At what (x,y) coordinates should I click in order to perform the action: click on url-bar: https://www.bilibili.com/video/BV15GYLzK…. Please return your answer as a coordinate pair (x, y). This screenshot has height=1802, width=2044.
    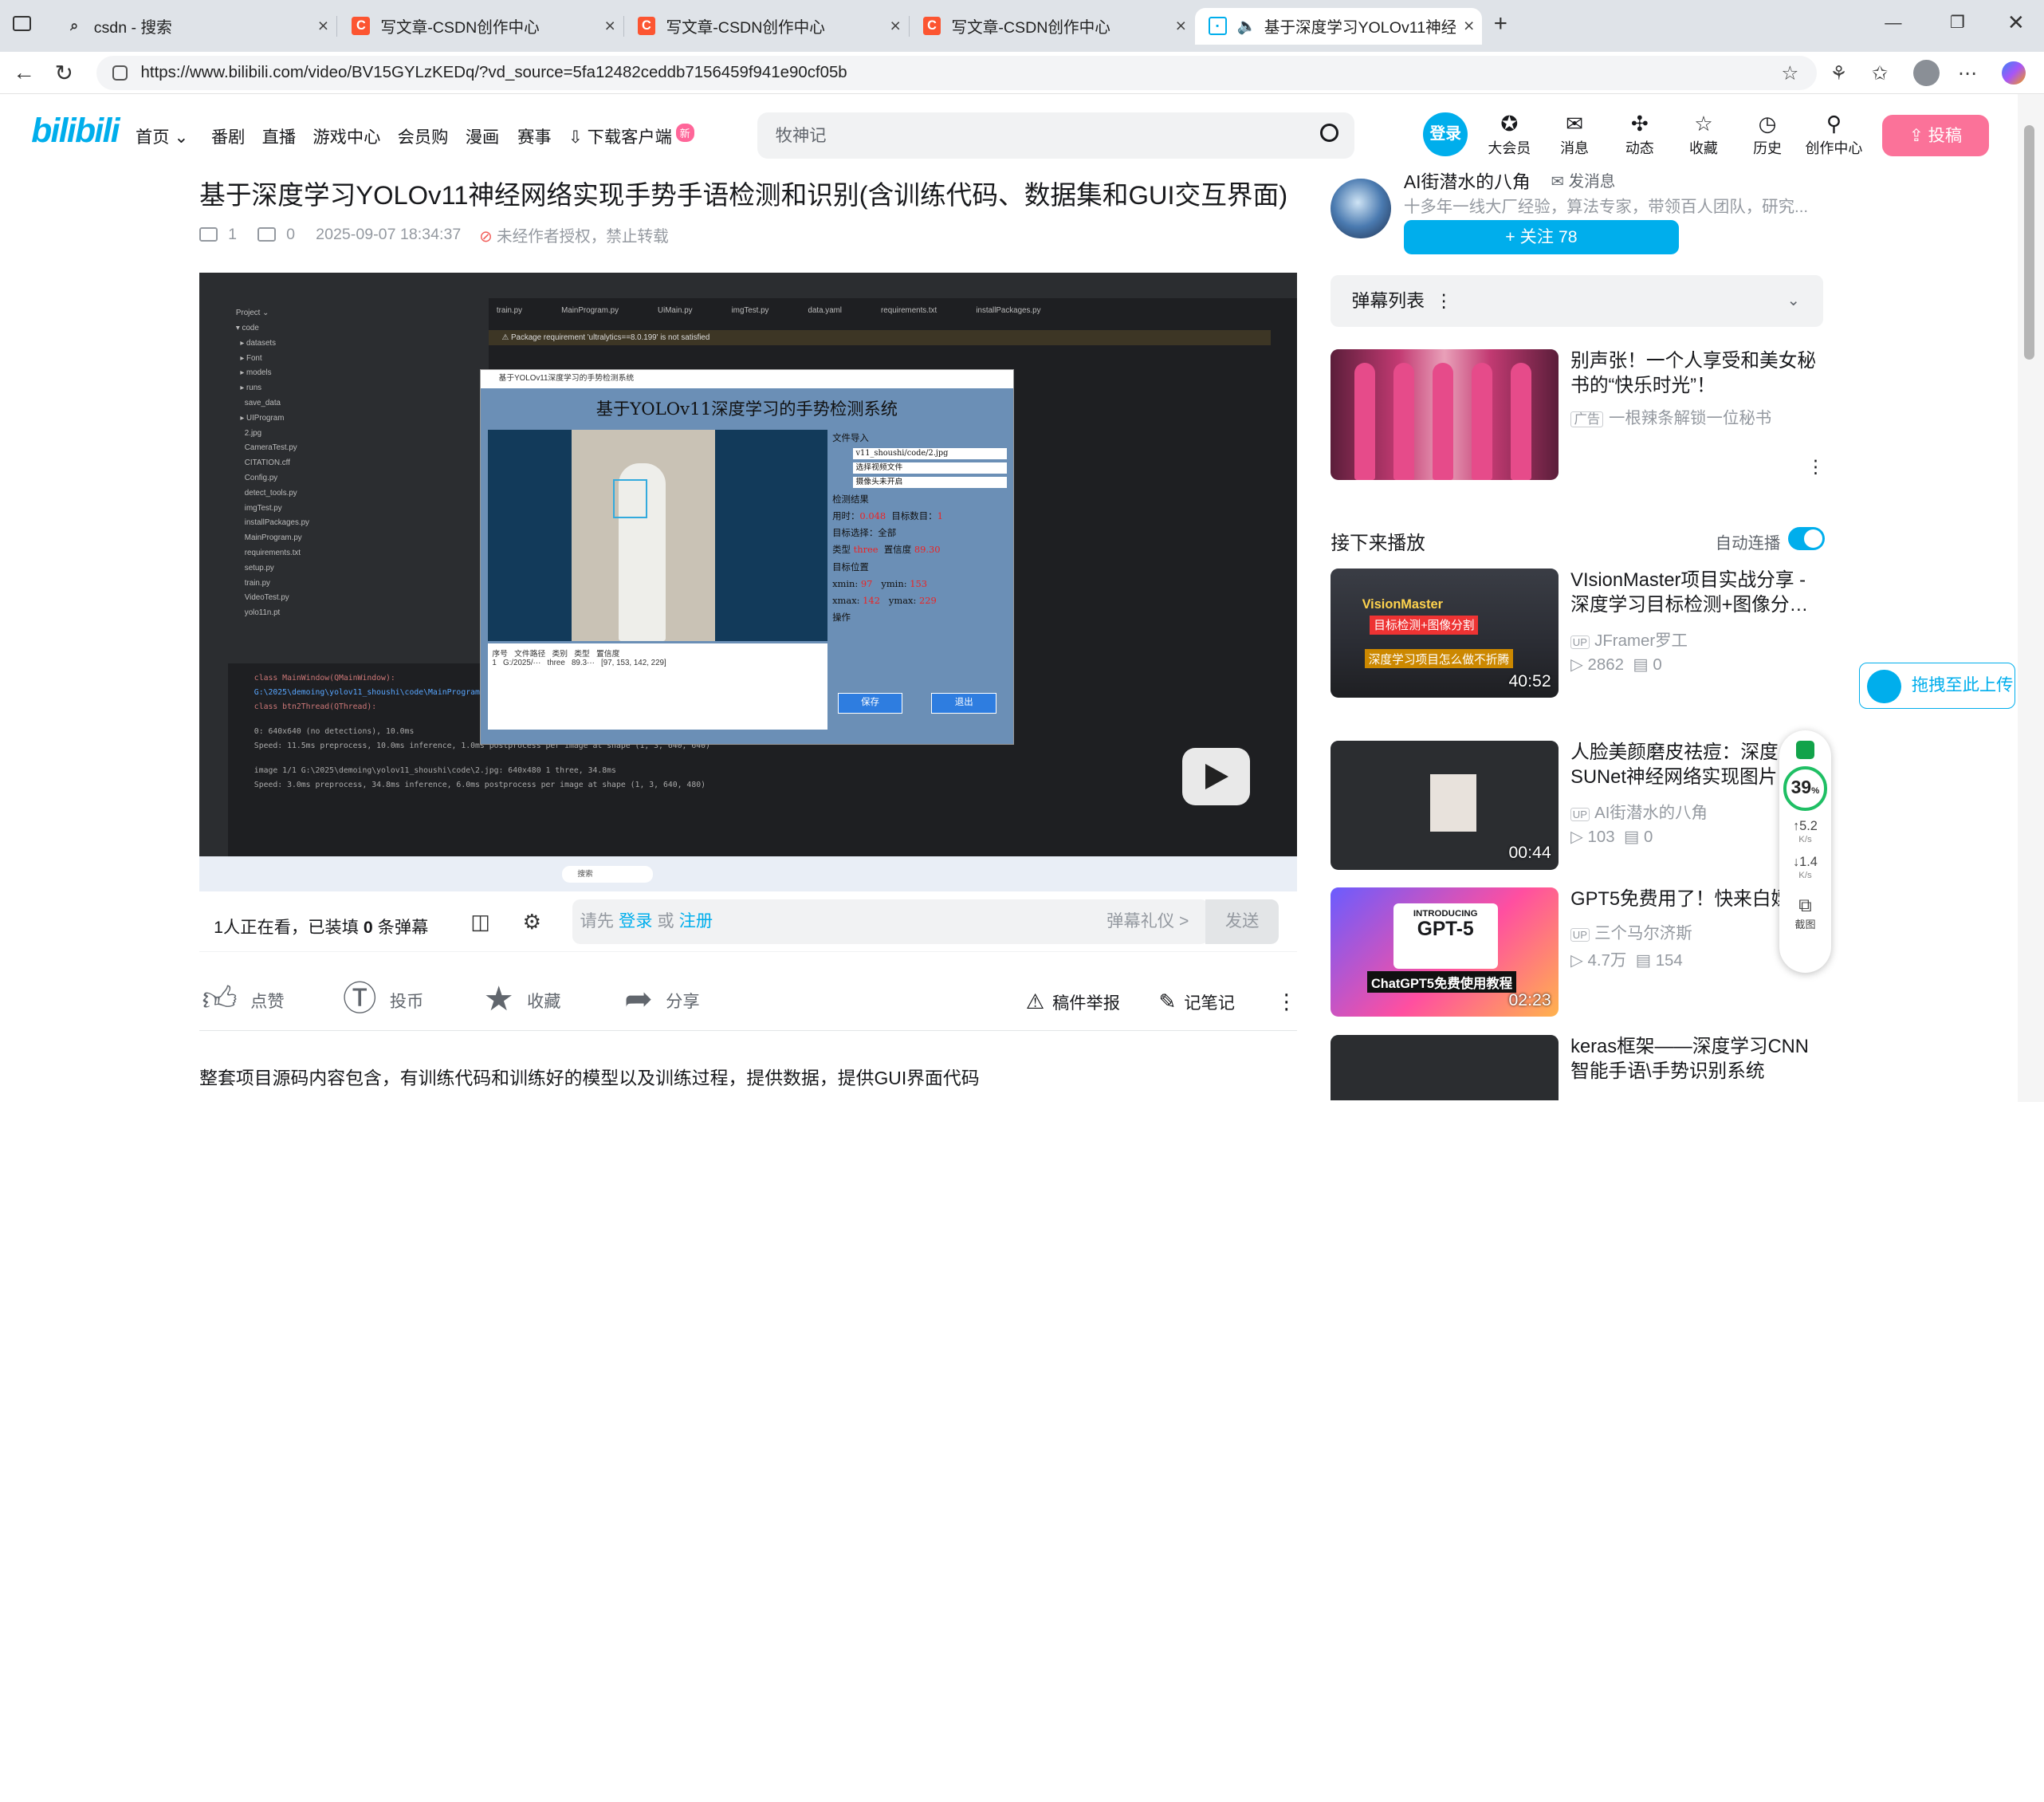
    Looking at the image, I should click on (957, 73).